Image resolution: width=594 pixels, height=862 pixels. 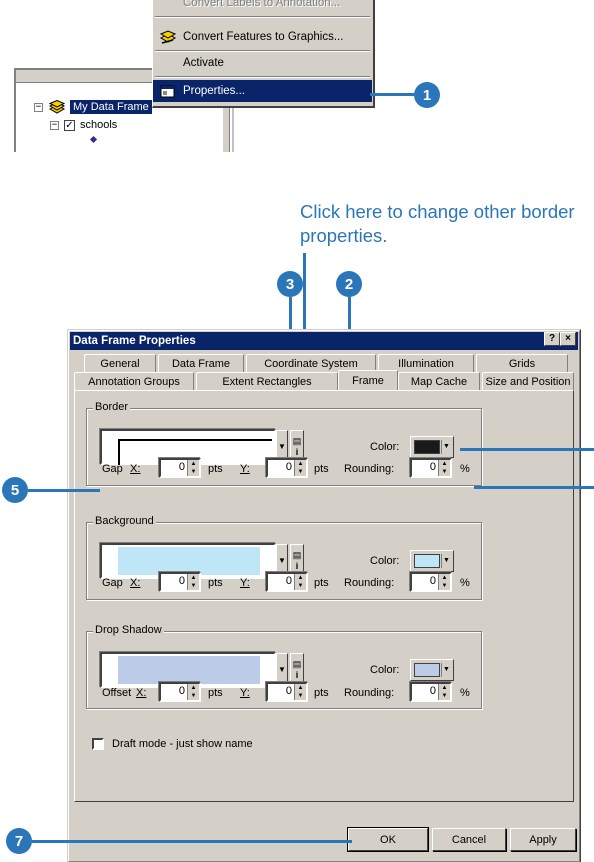 I want to click on apply-button: Apply, so click(x=543, y=839).